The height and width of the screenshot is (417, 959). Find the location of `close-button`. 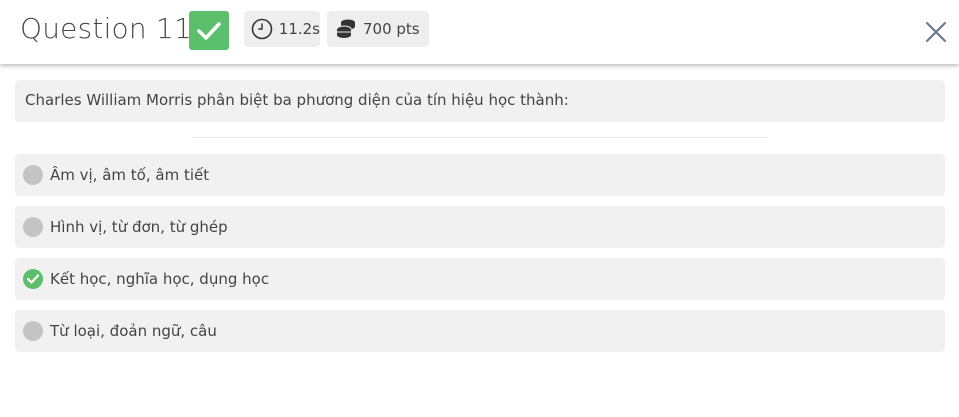

close-button is located at coordinates (936, 32).